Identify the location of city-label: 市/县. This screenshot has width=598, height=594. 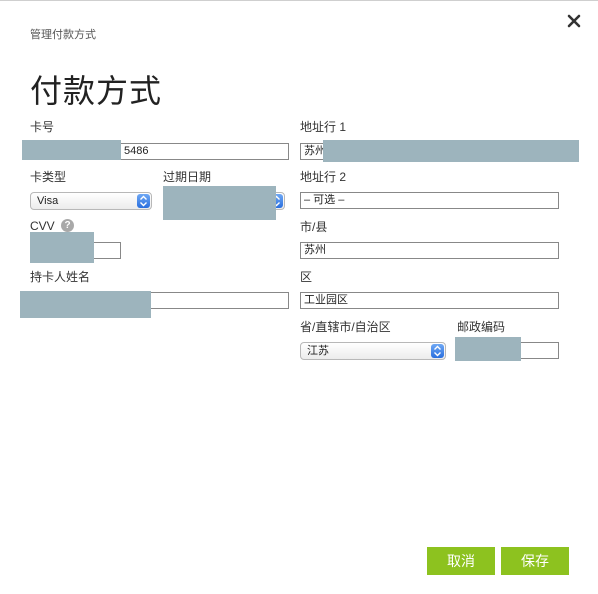
(314, 227).